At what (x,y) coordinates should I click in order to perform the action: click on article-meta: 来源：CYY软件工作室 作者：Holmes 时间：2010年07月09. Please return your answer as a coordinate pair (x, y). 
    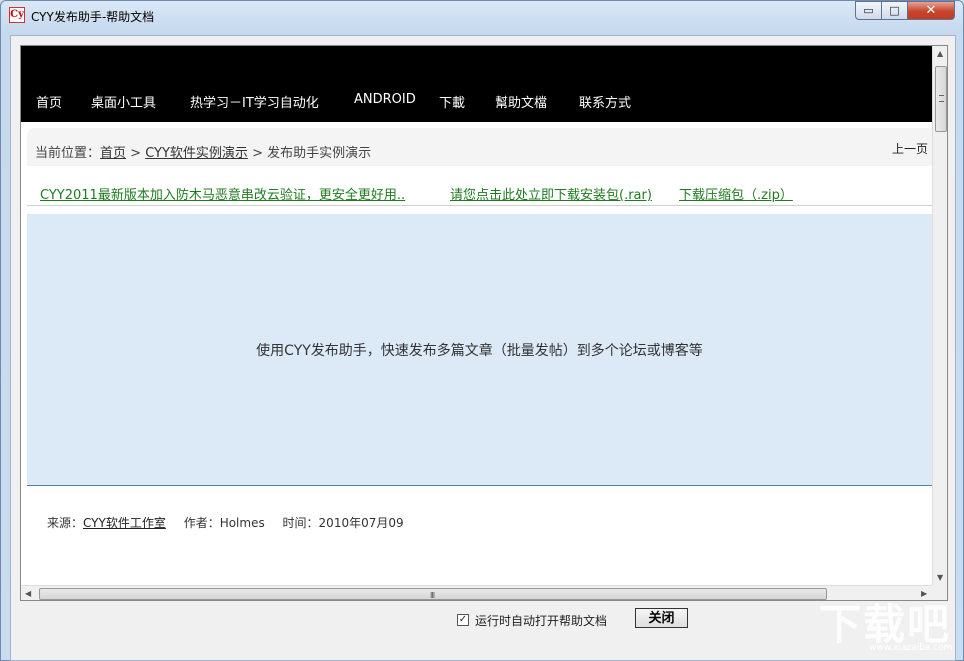
    Looking at the image, I should click on (232, 522).